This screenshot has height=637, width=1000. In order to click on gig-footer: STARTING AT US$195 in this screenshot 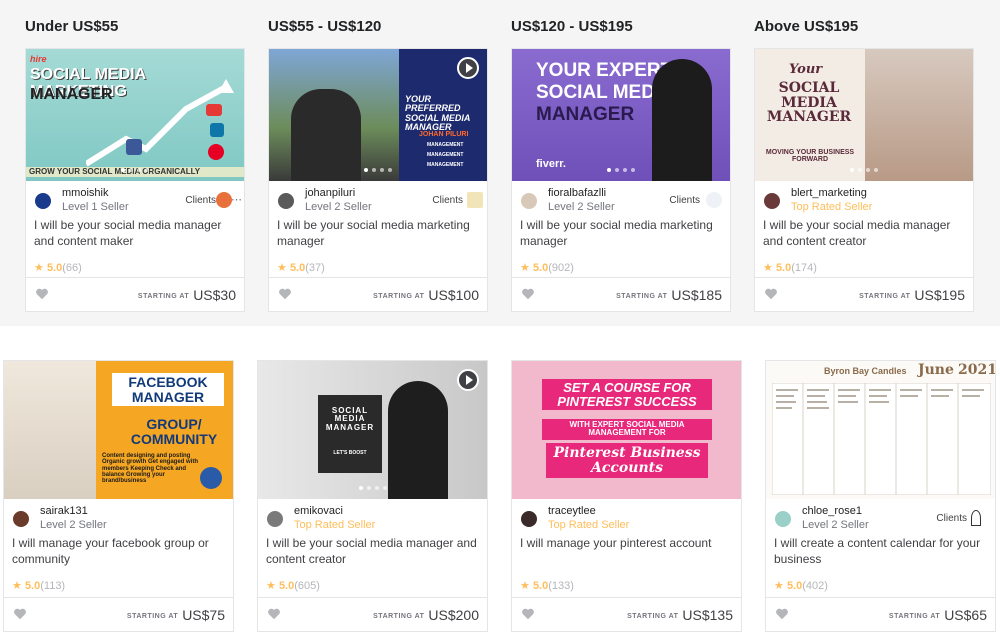, I will do `click(864, 294)`.